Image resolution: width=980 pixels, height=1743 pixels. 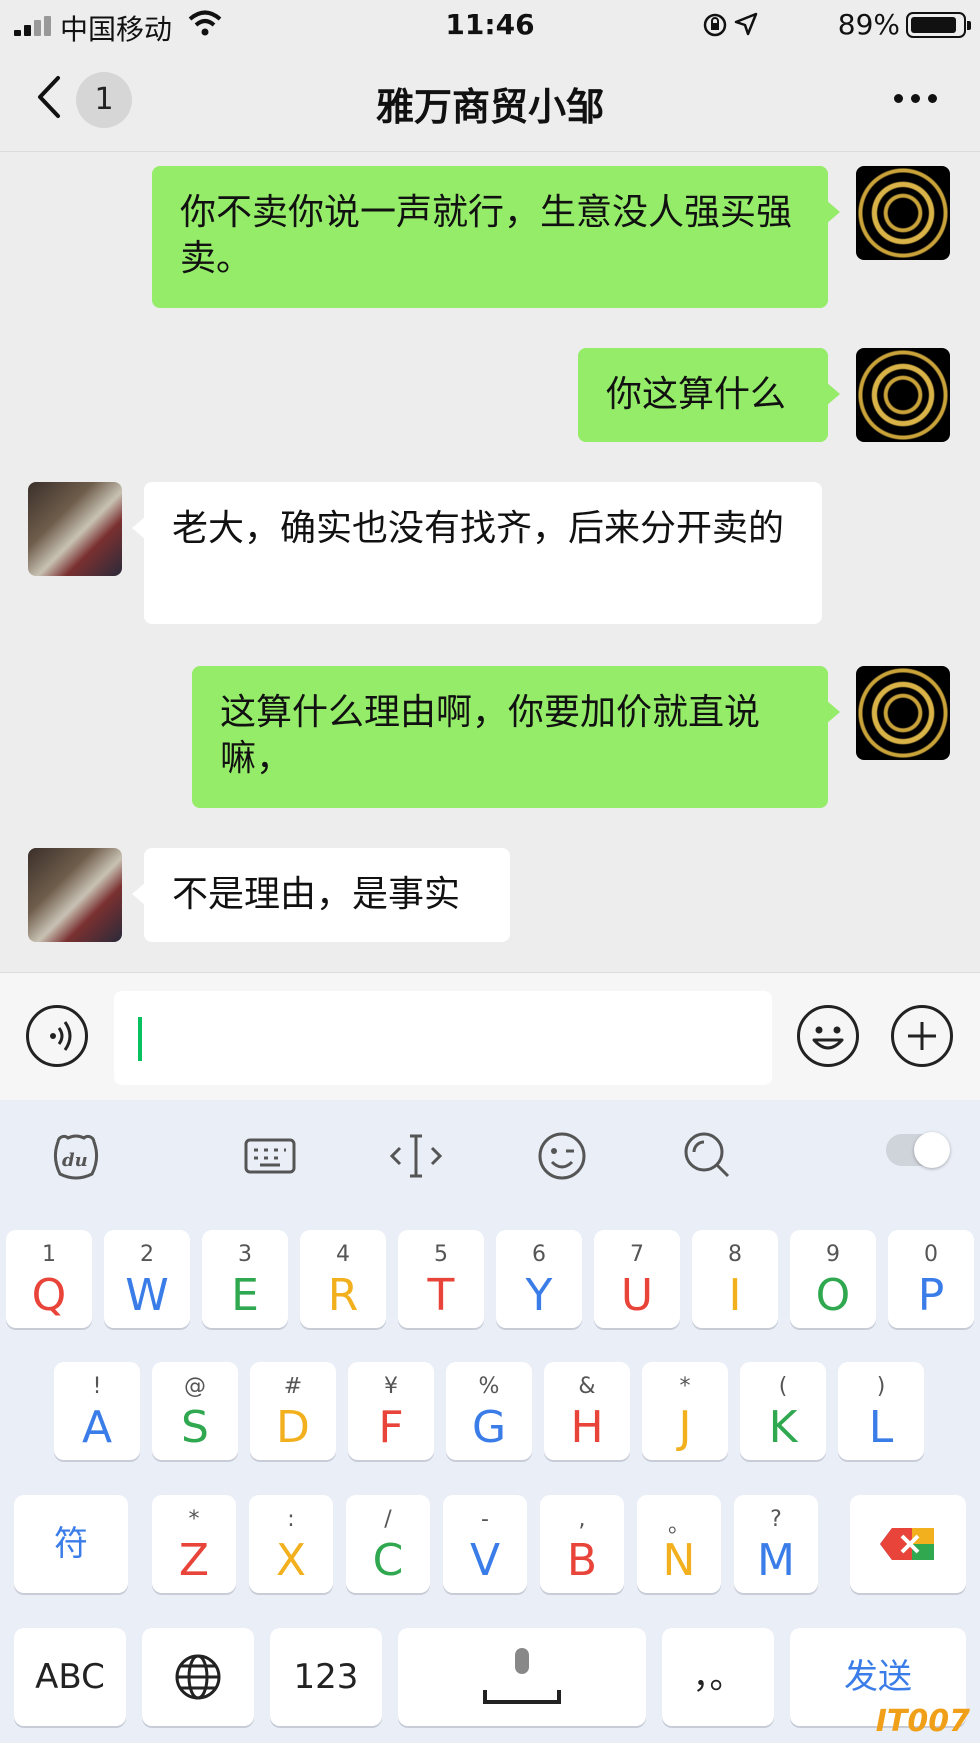 I want to click on message-bubble-incoming: 不是理由，是事实, so click(x=321, y=895).